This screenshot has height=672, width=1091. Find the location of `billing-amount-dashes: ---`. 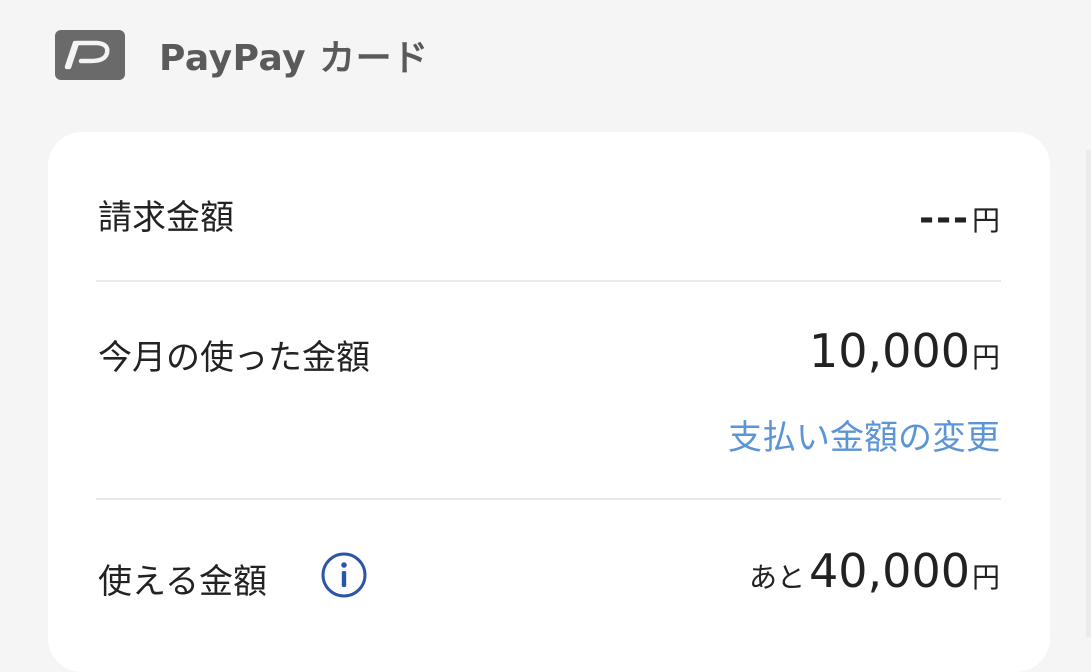

billing-amount-dashes: --- is located at coordinates (944, 218).